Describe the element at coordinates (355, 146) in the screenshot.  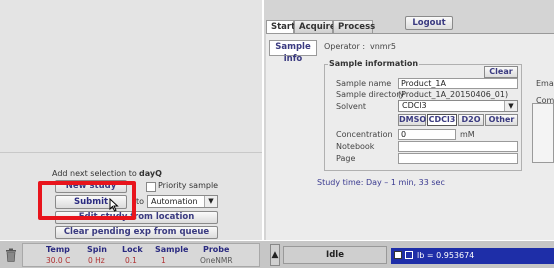
I see `notebook-label: Notebook` at that location.